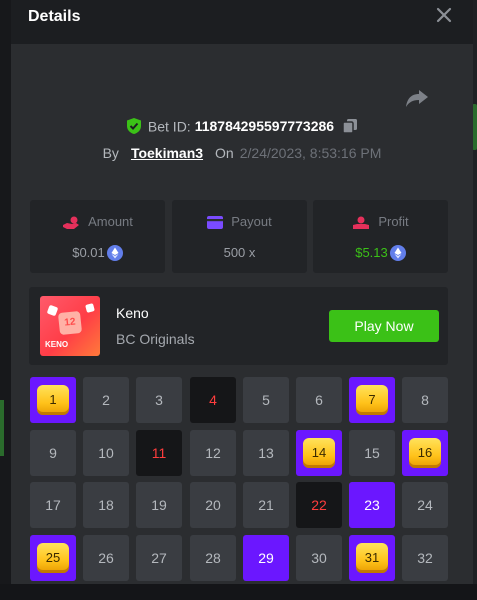  Describe the element at coordinates (372, 453) in the screenshot. I see `keno-cell: 15` at that location.